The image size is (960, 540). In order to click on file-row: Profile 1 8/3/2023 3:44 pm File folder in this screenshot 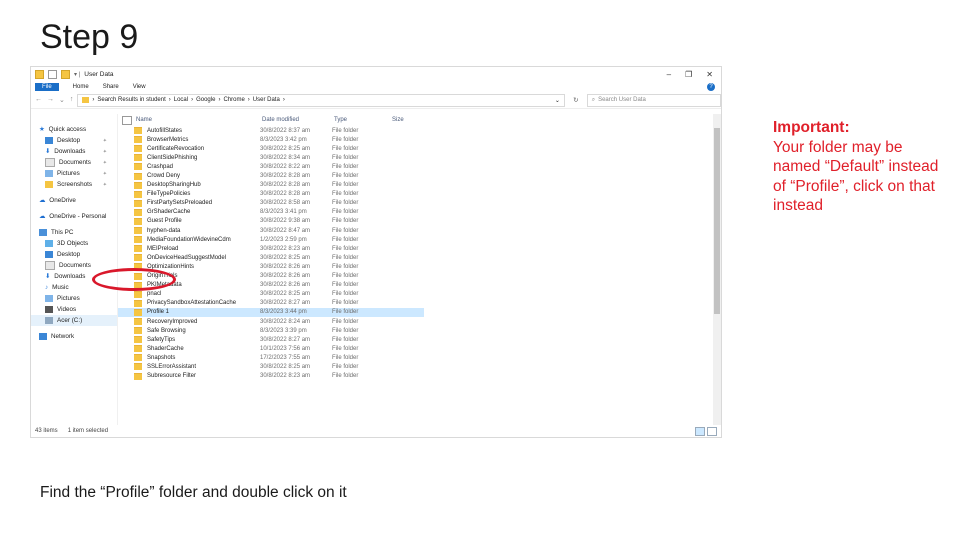, I will do `click(271, 312)`.